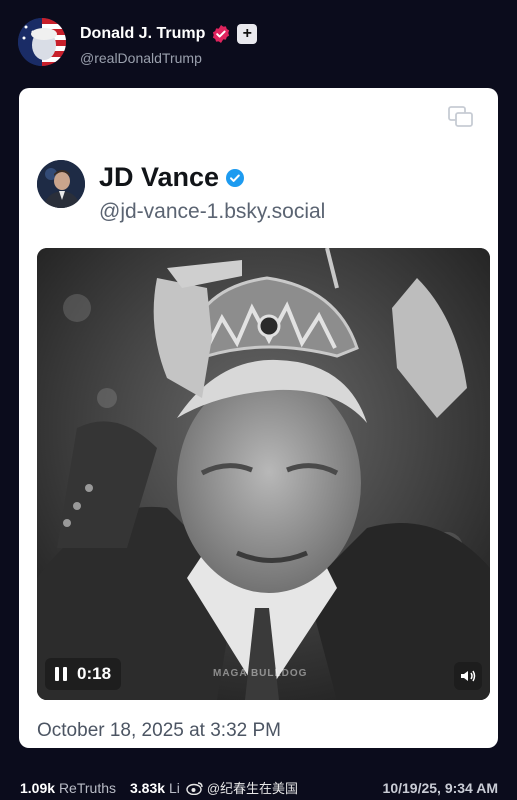 This screenshot has height=800, width=517. I want to click on volume-button, so click(468, 676).